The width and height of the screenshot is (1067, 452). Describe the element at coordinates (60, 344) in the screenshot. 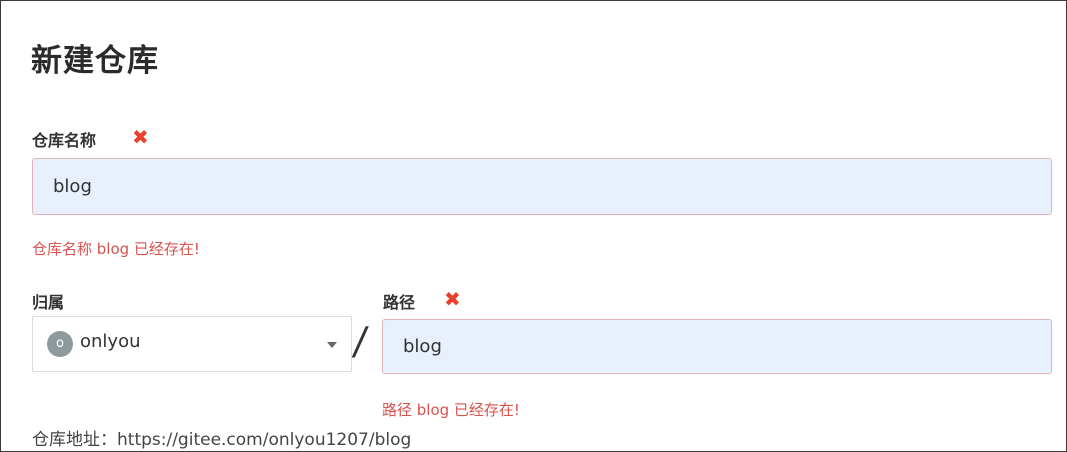

I see `avatar: o` at that location.